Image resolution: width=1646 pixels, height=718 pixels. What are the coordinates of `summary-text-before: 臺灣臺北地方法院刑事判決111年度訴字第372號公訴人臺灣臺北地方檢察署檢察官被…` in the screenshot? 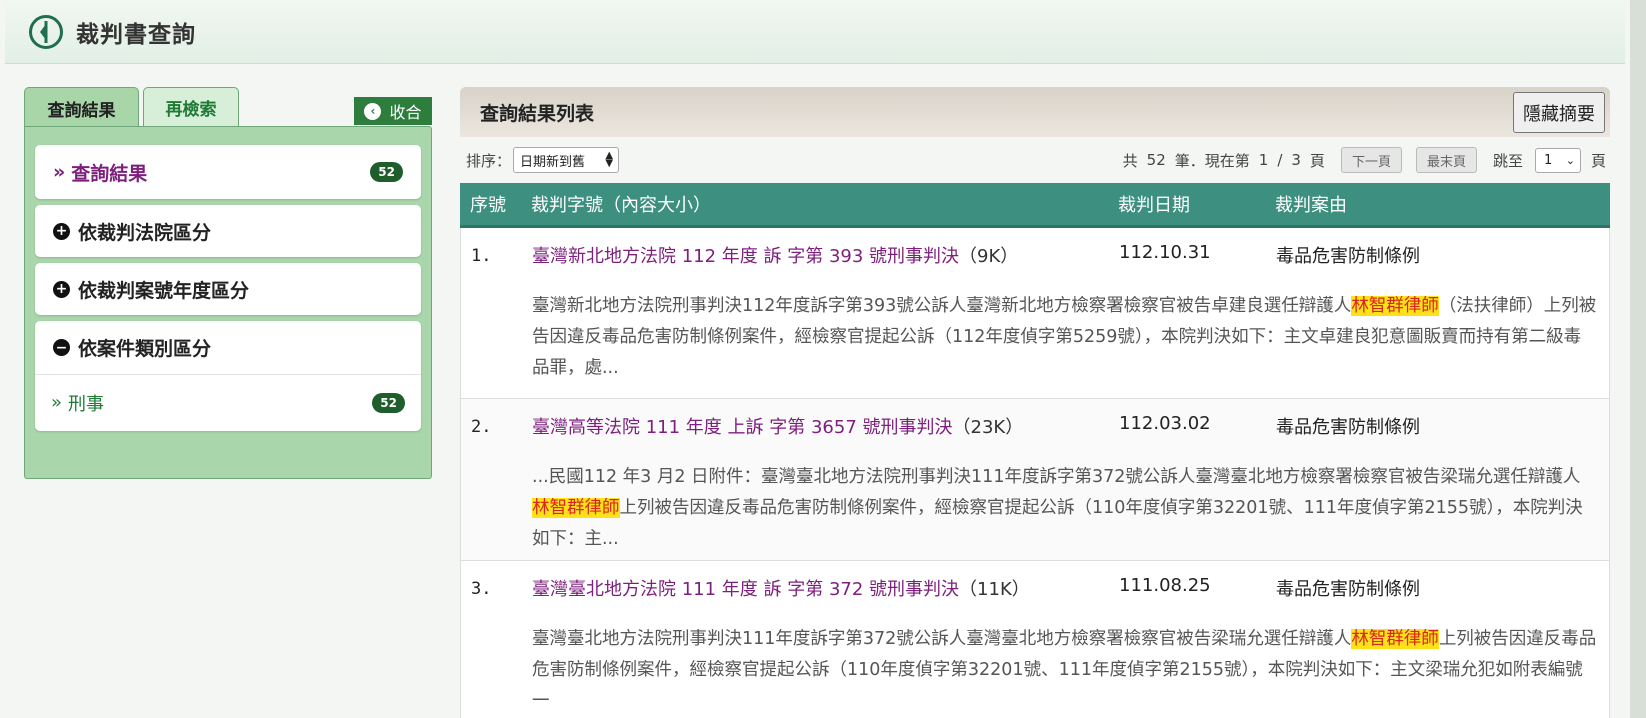 It's located at (942, 639).